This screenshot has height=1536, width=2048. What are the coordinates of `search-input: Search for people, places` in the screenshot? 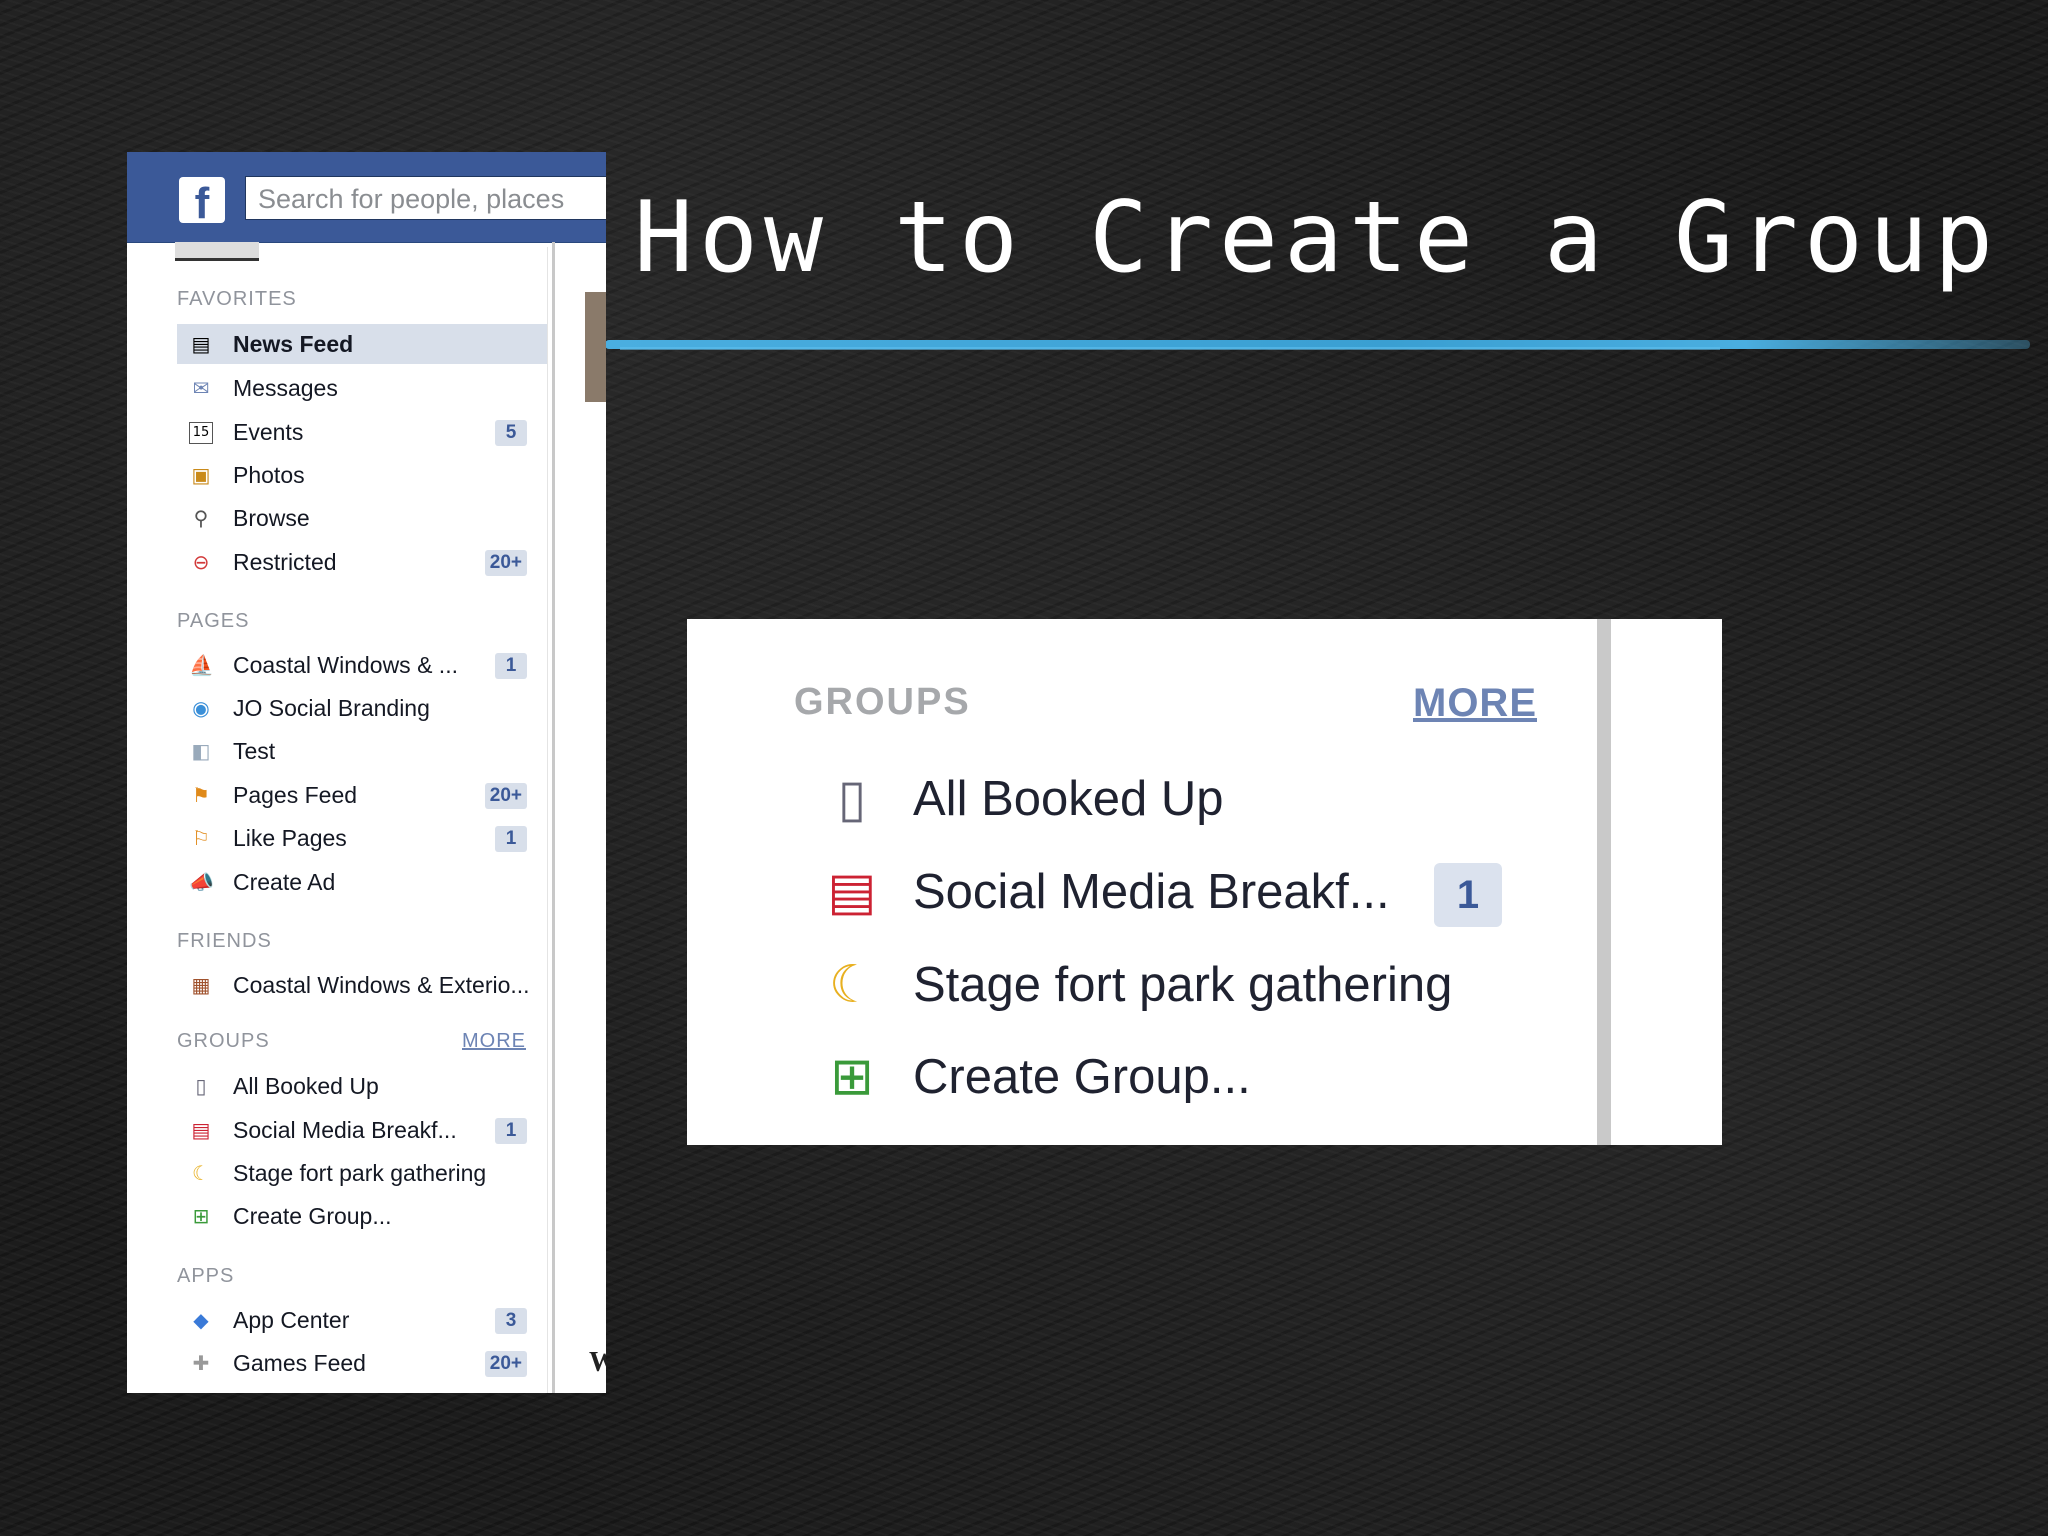 It's located at (425, 198).